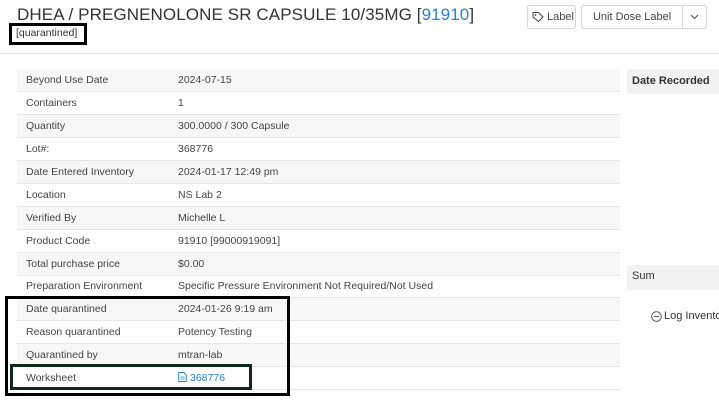  Describe the element at coordinates (97, 149) in the screenshot. I see `row-label: Lot#:` at that location.